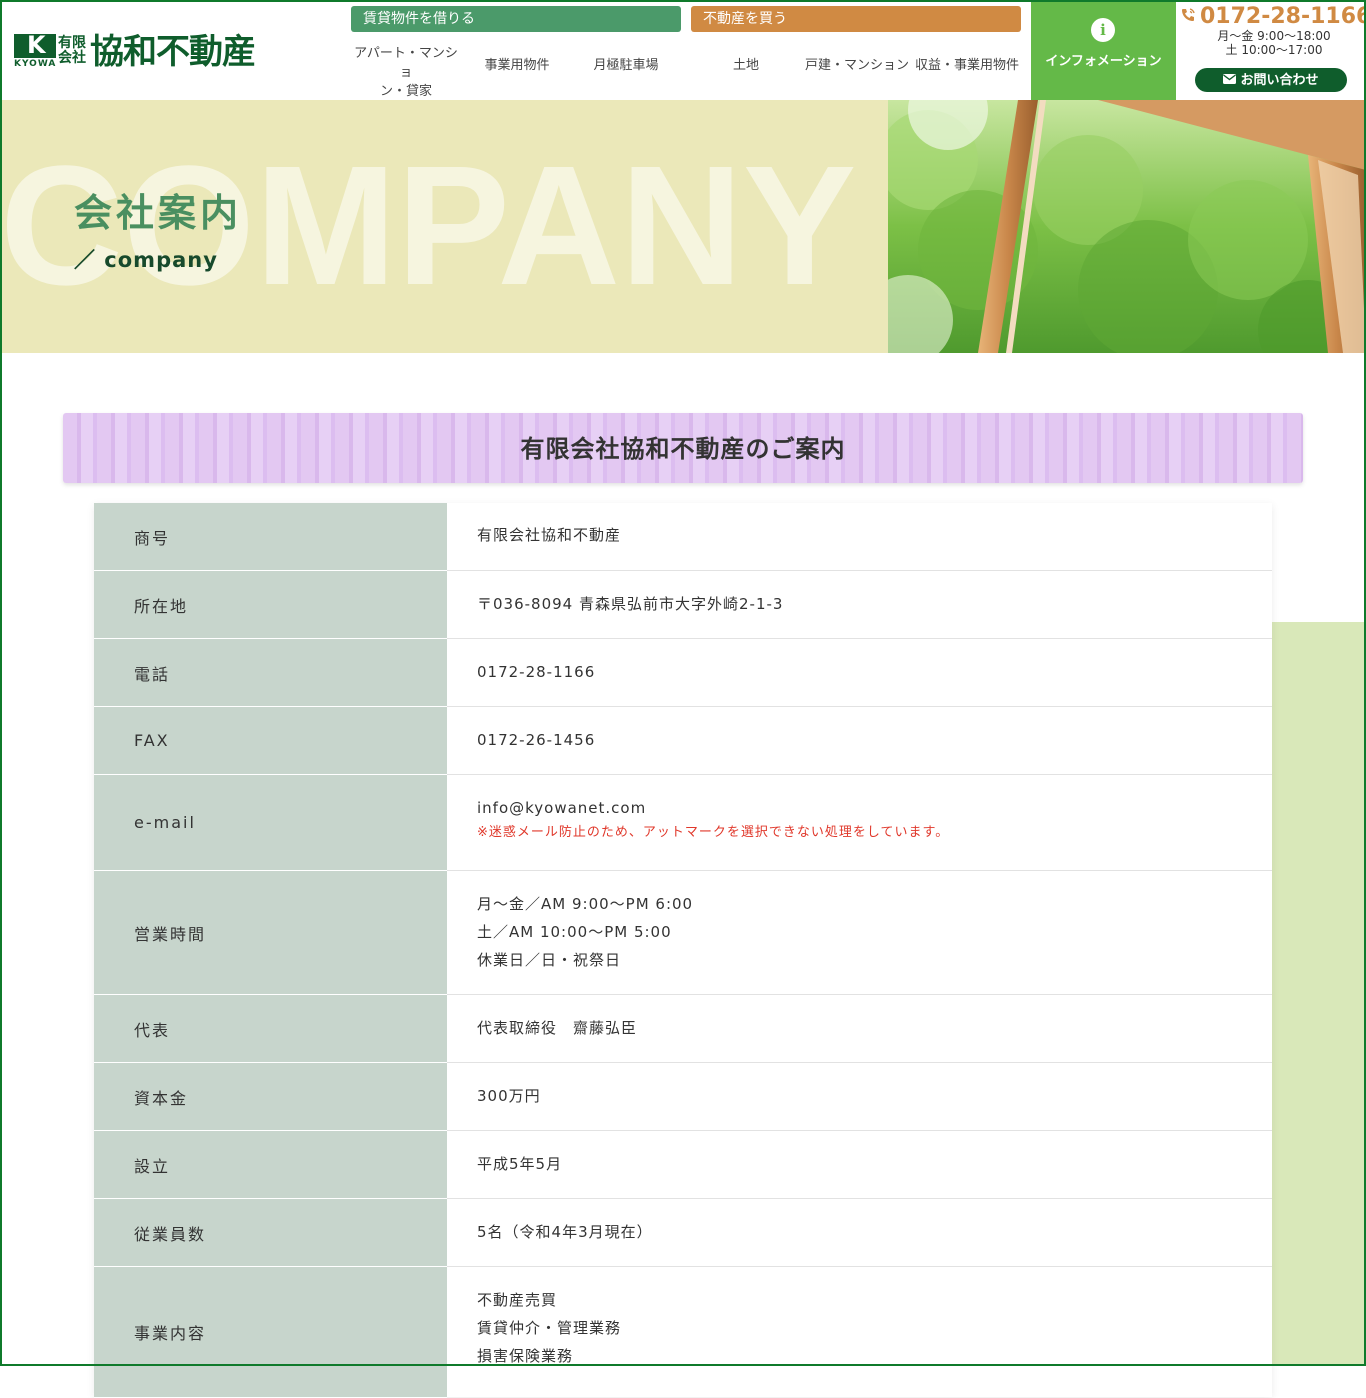  Describe the element at coordinates (1283, 16) in the screenshot. I see `phone-number-text: 0172-28-1166` at that location.